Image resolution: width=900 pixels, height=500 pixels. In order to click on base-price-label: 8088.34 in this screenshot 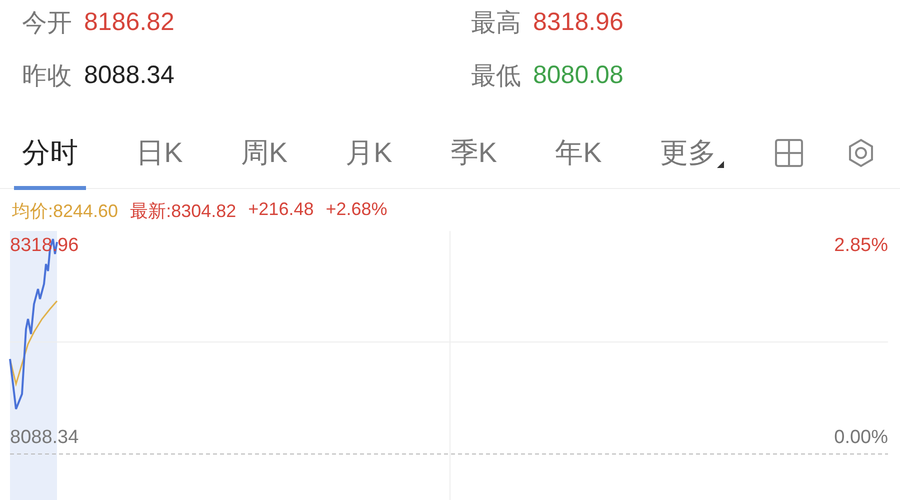, I will do `click(44, 438)`.